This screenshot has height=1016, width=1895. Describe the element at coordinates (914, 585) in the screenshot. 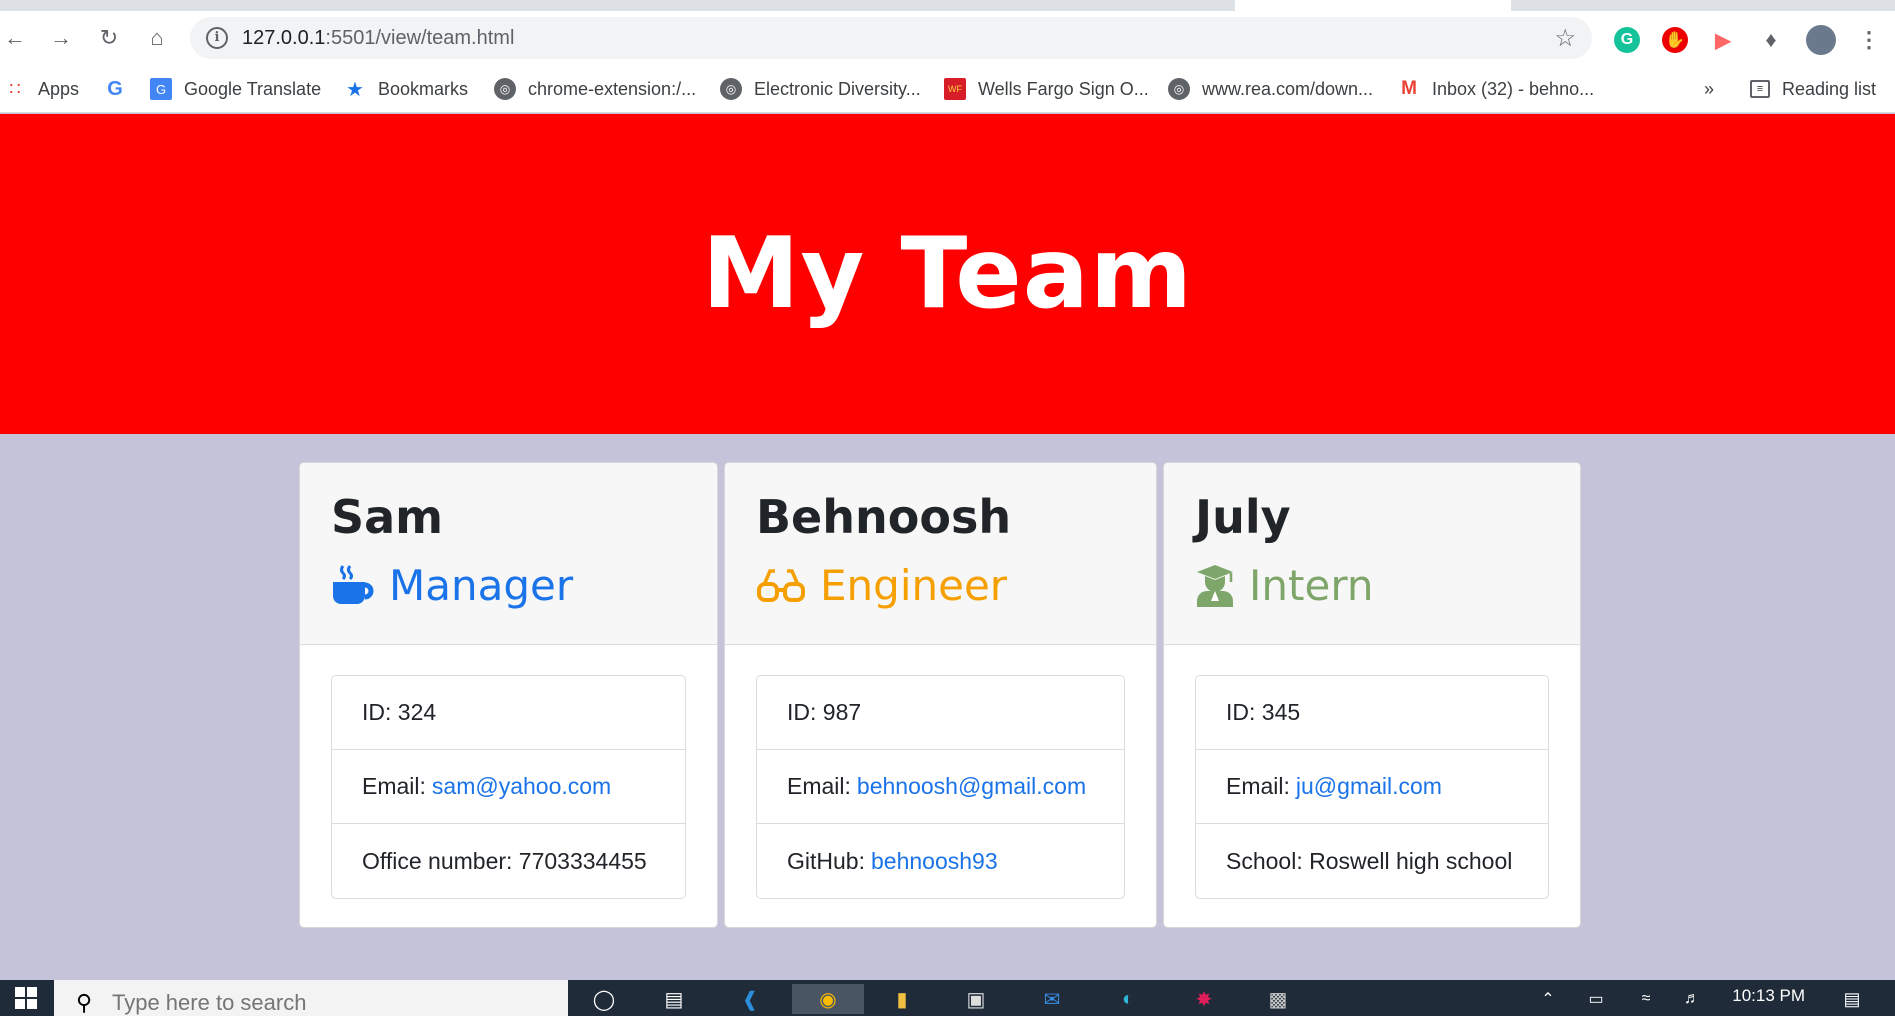

I see `role-label: Engineer` at that location.